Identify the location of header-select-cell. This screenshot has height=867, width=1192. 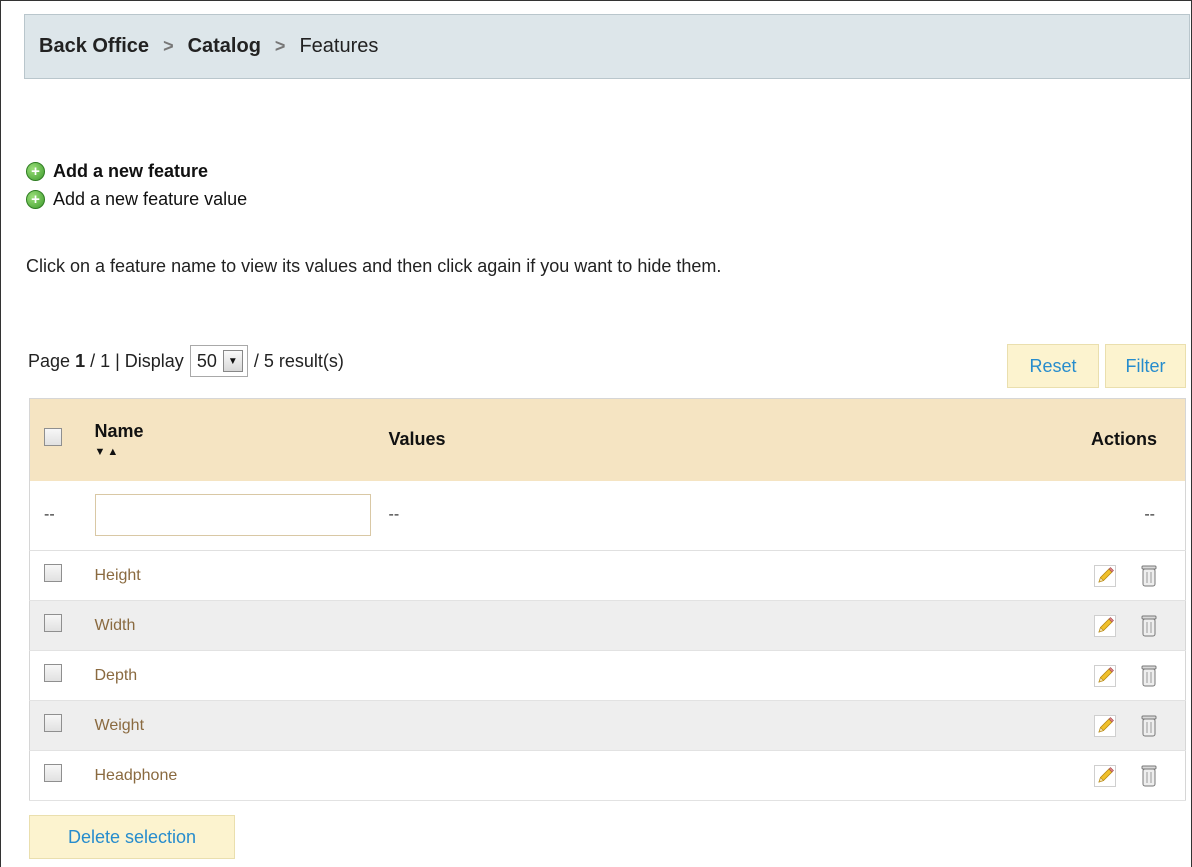
(62, 440).